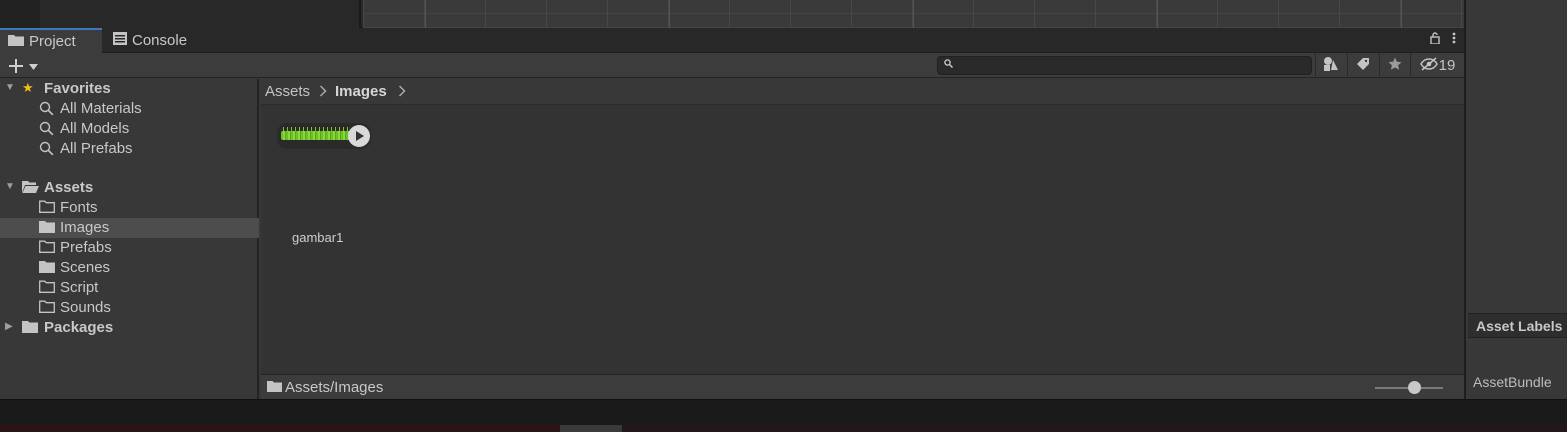 The width and height of the screenshot is (1567, 432). I want to click on tree-label: Fonts, so click(79, 207).